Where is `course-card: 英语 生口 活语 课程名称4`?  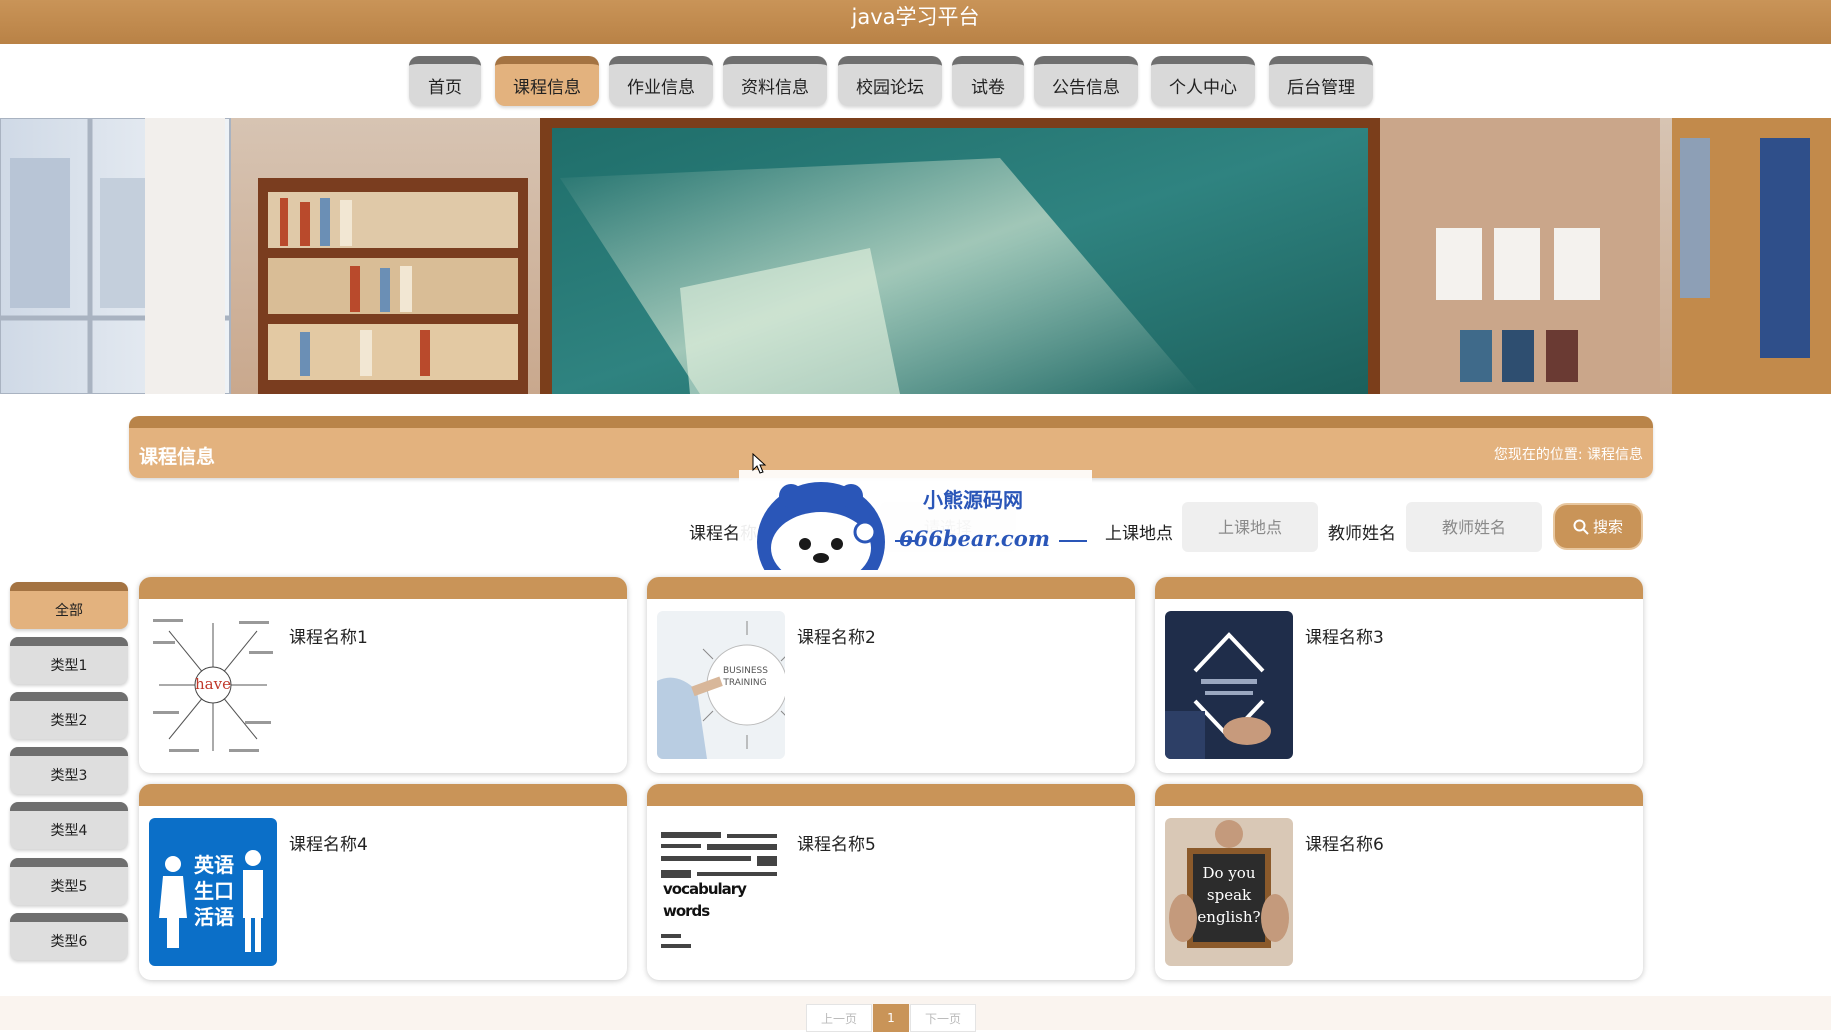 course-card: 英语 生口 活语 课程名称4 is located at coordinates (383, 882).